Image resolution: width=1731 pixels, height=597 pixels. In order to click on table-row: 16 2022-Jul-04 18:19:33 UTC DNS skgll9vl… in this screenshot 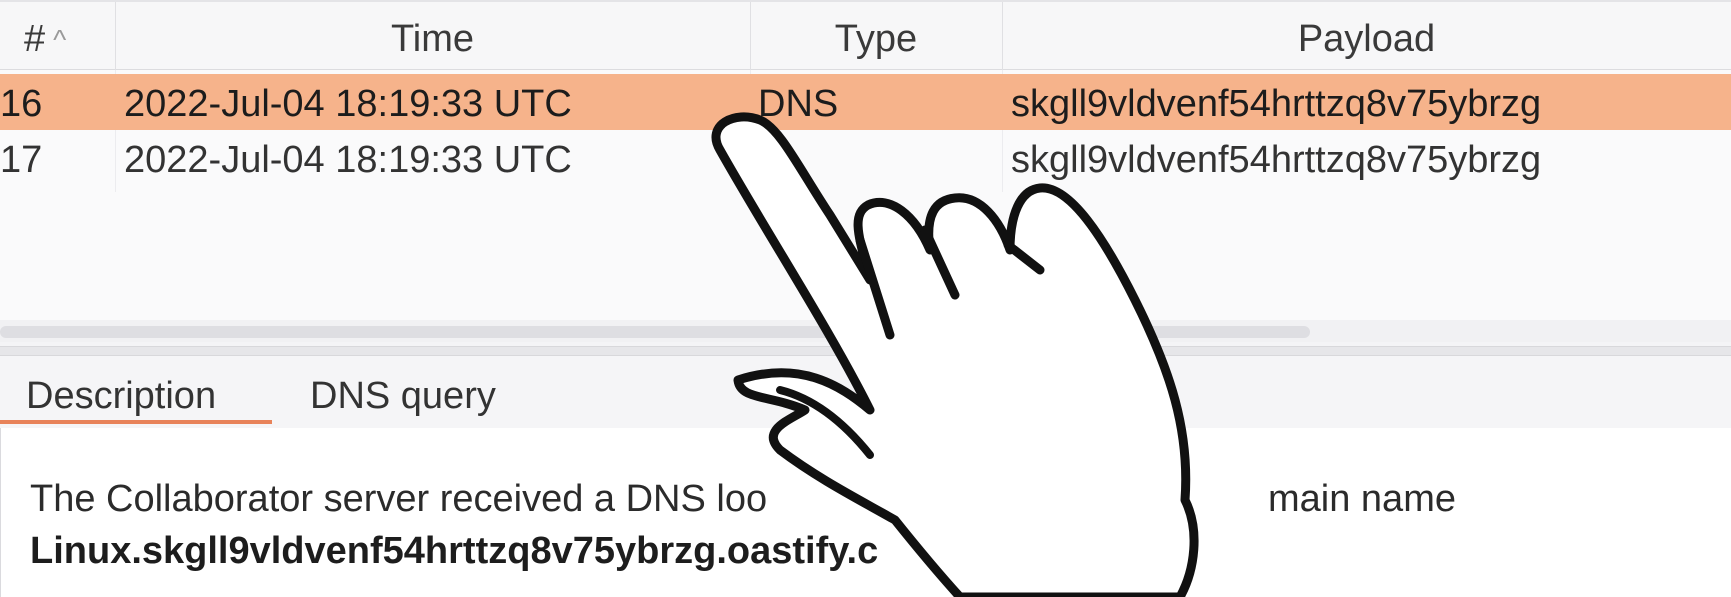, I will do `click(865, 102)`.